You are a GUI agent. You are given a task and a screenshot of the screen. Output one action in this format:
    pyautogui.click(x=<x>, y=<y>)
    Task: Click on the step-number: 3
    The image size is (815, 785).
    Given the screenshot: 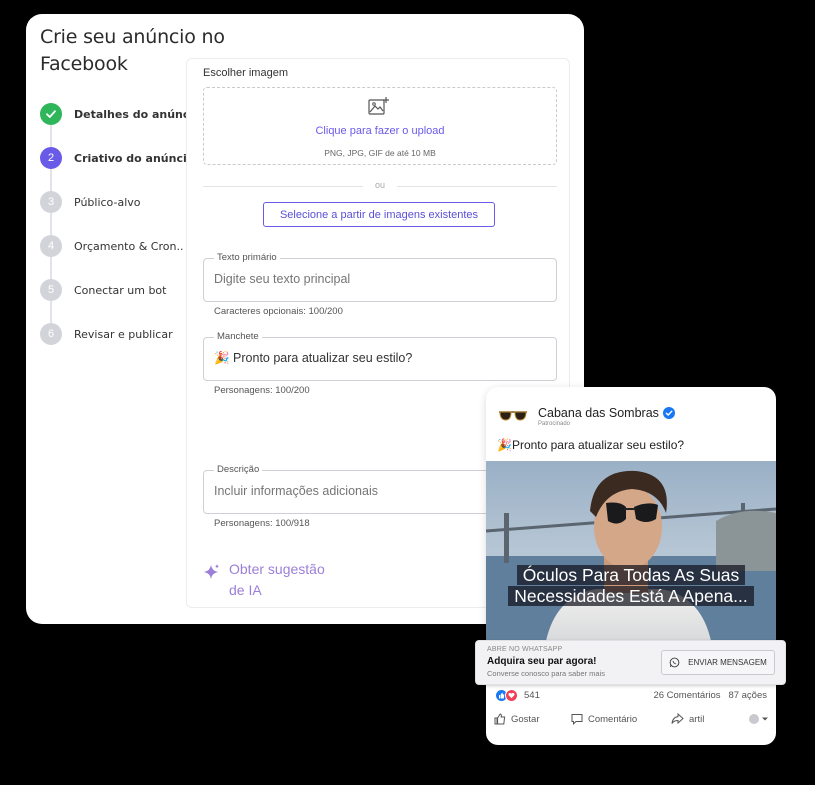 What is the action you would take?
    pyautogui.click(x=51, y=202)
    